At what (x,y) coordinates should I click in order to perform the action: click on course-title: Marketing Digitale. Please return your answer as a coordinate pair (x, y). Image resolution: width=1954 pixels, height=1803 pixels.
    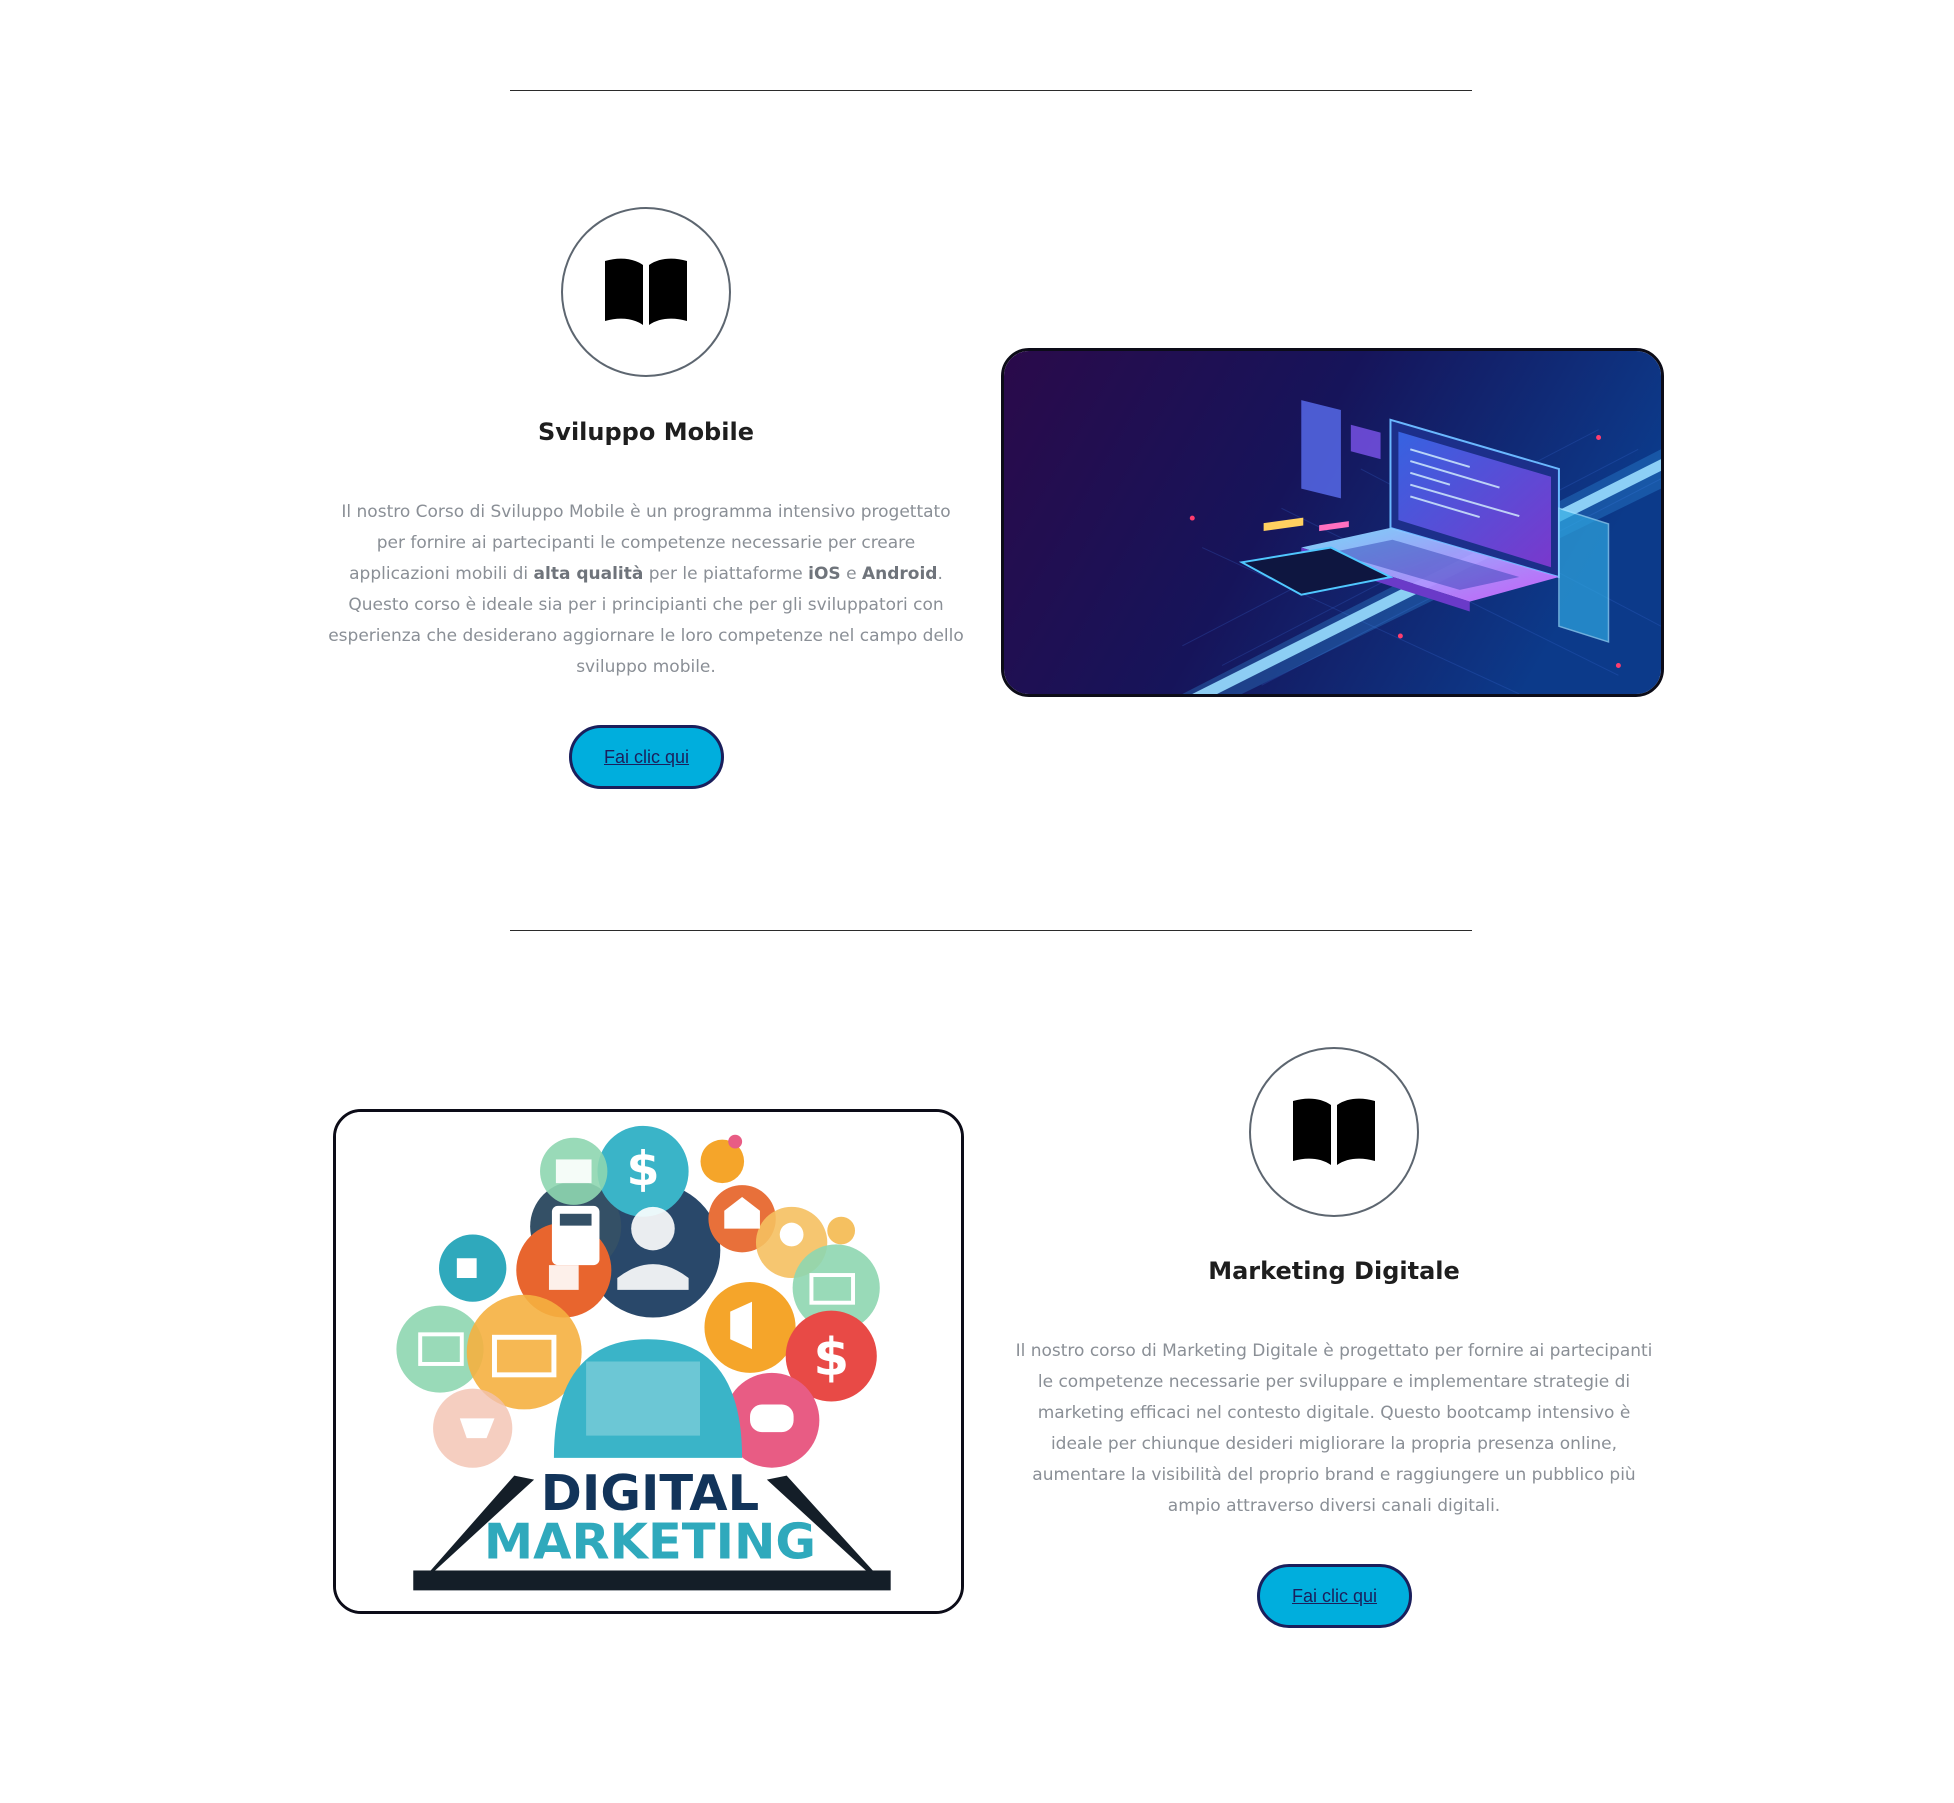
    Looking at the image, I should click on (1334, 1271).